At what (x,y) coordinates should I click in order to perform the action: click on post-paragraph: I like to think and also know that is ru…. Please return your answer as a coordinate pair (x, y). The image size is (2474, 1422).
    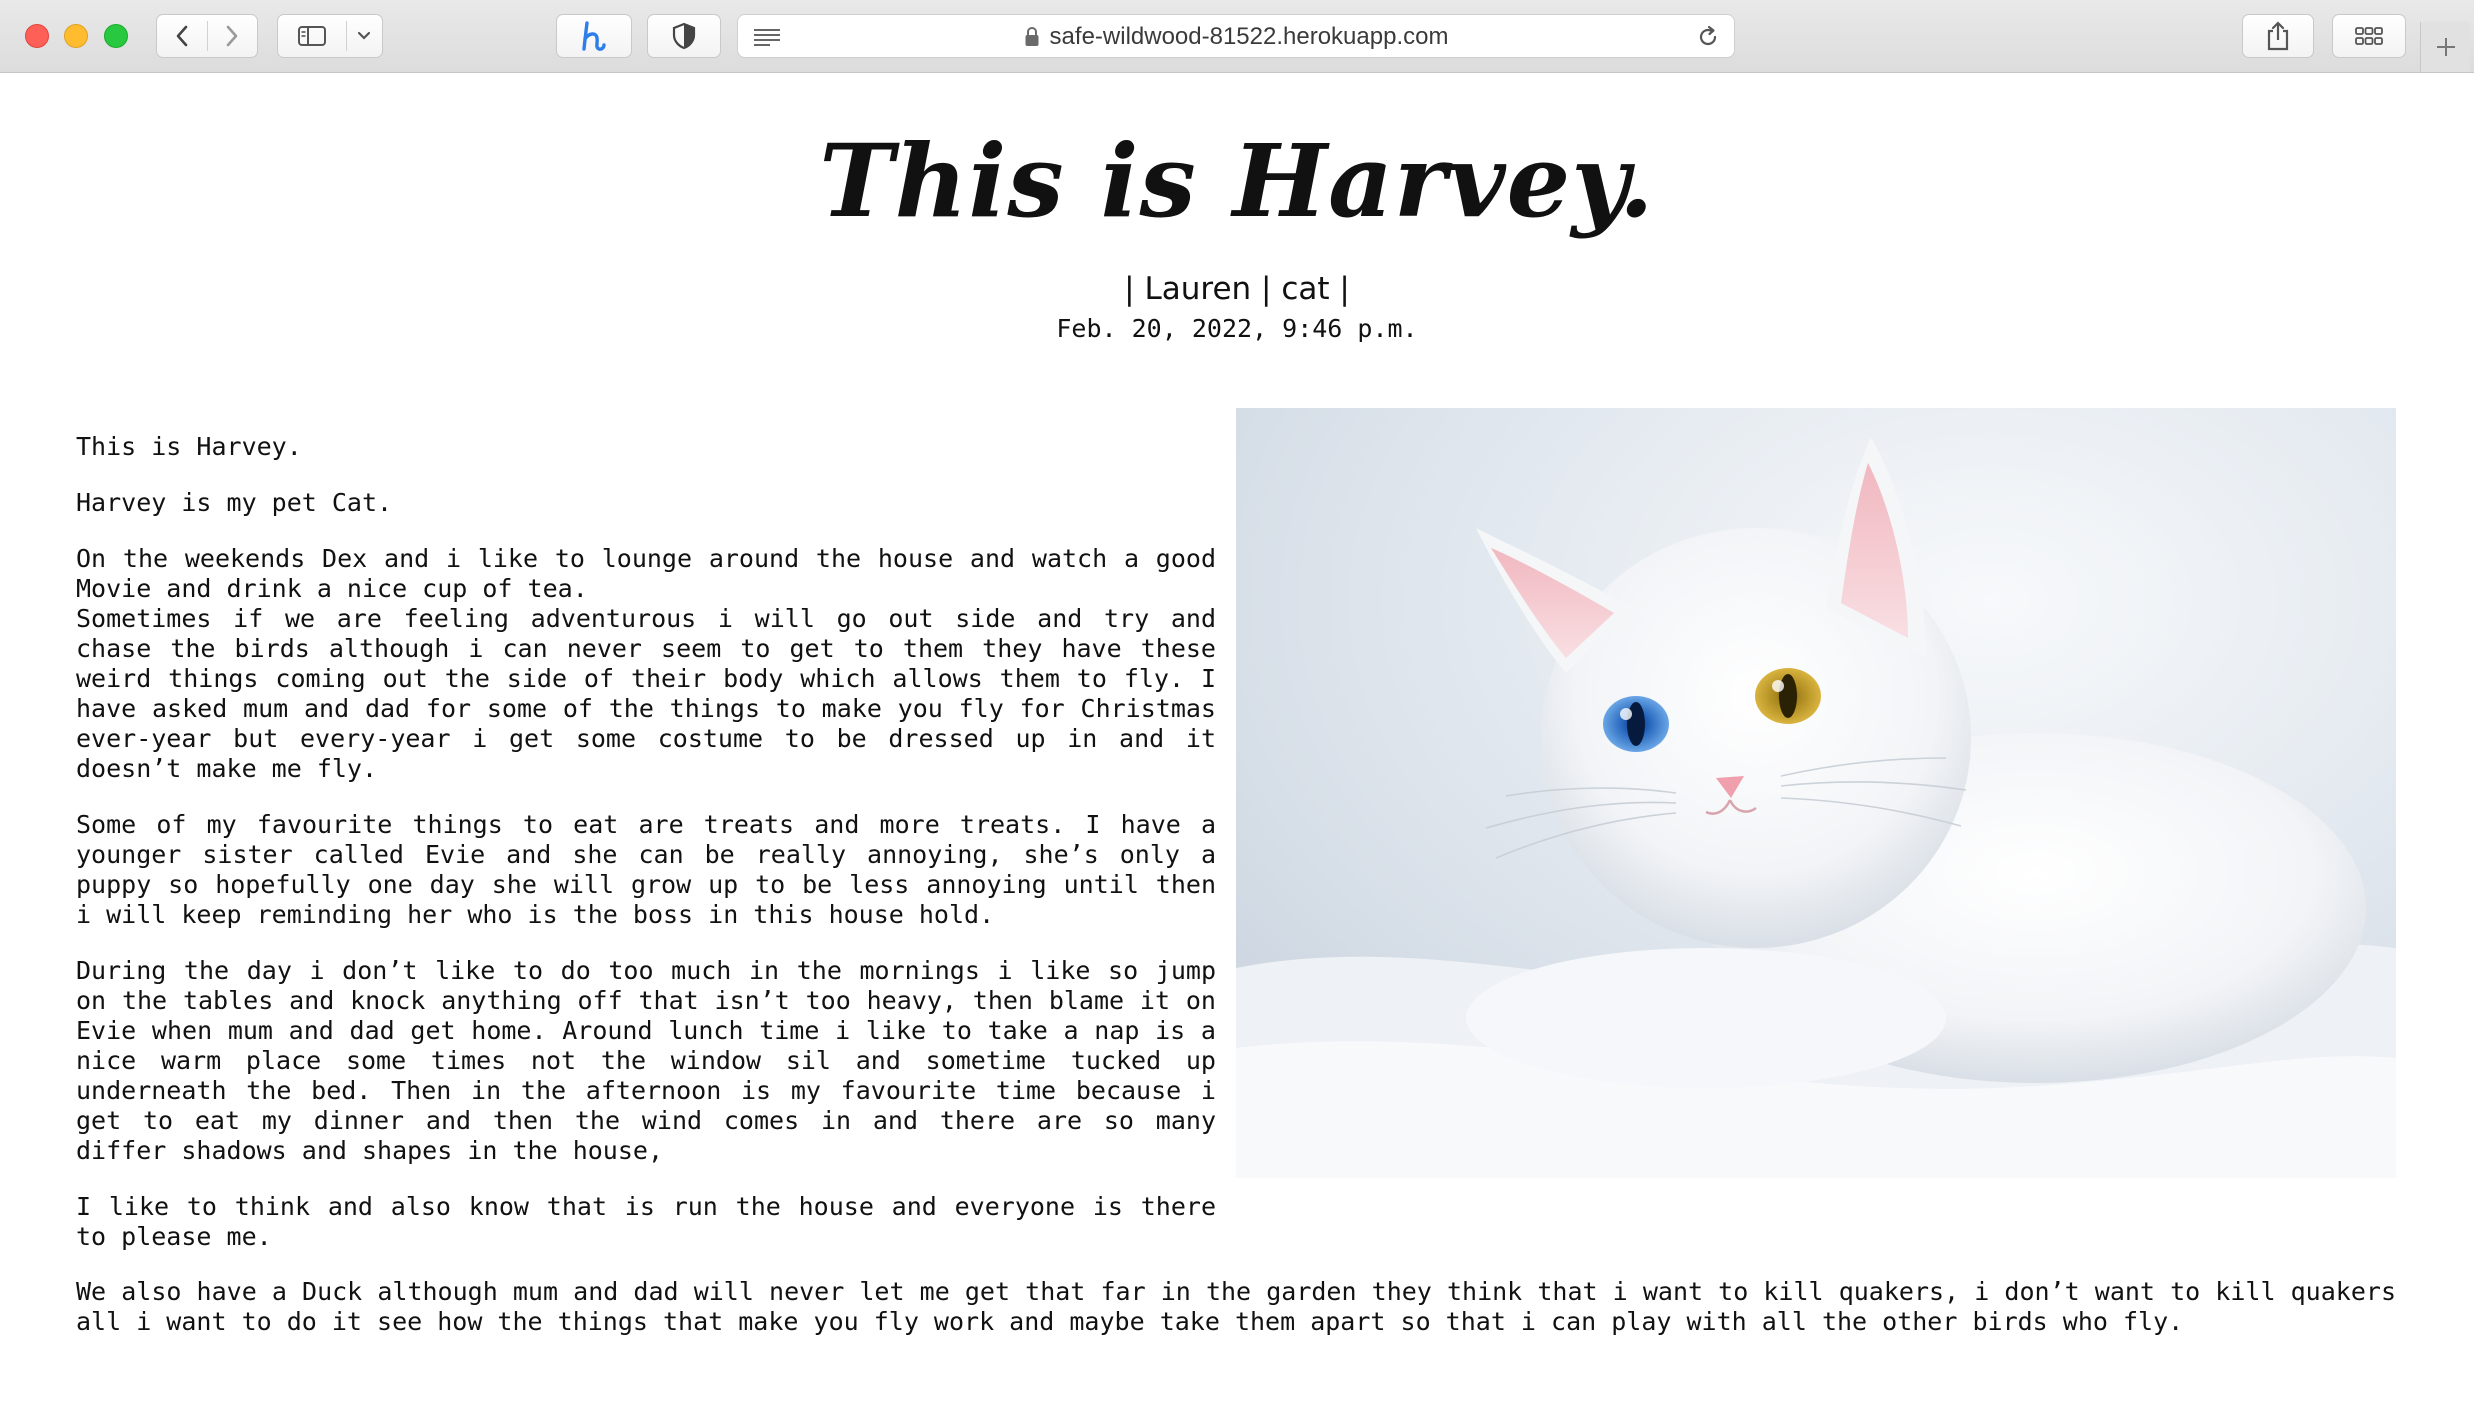
    Looking at the image, I should click on (646, 1221).